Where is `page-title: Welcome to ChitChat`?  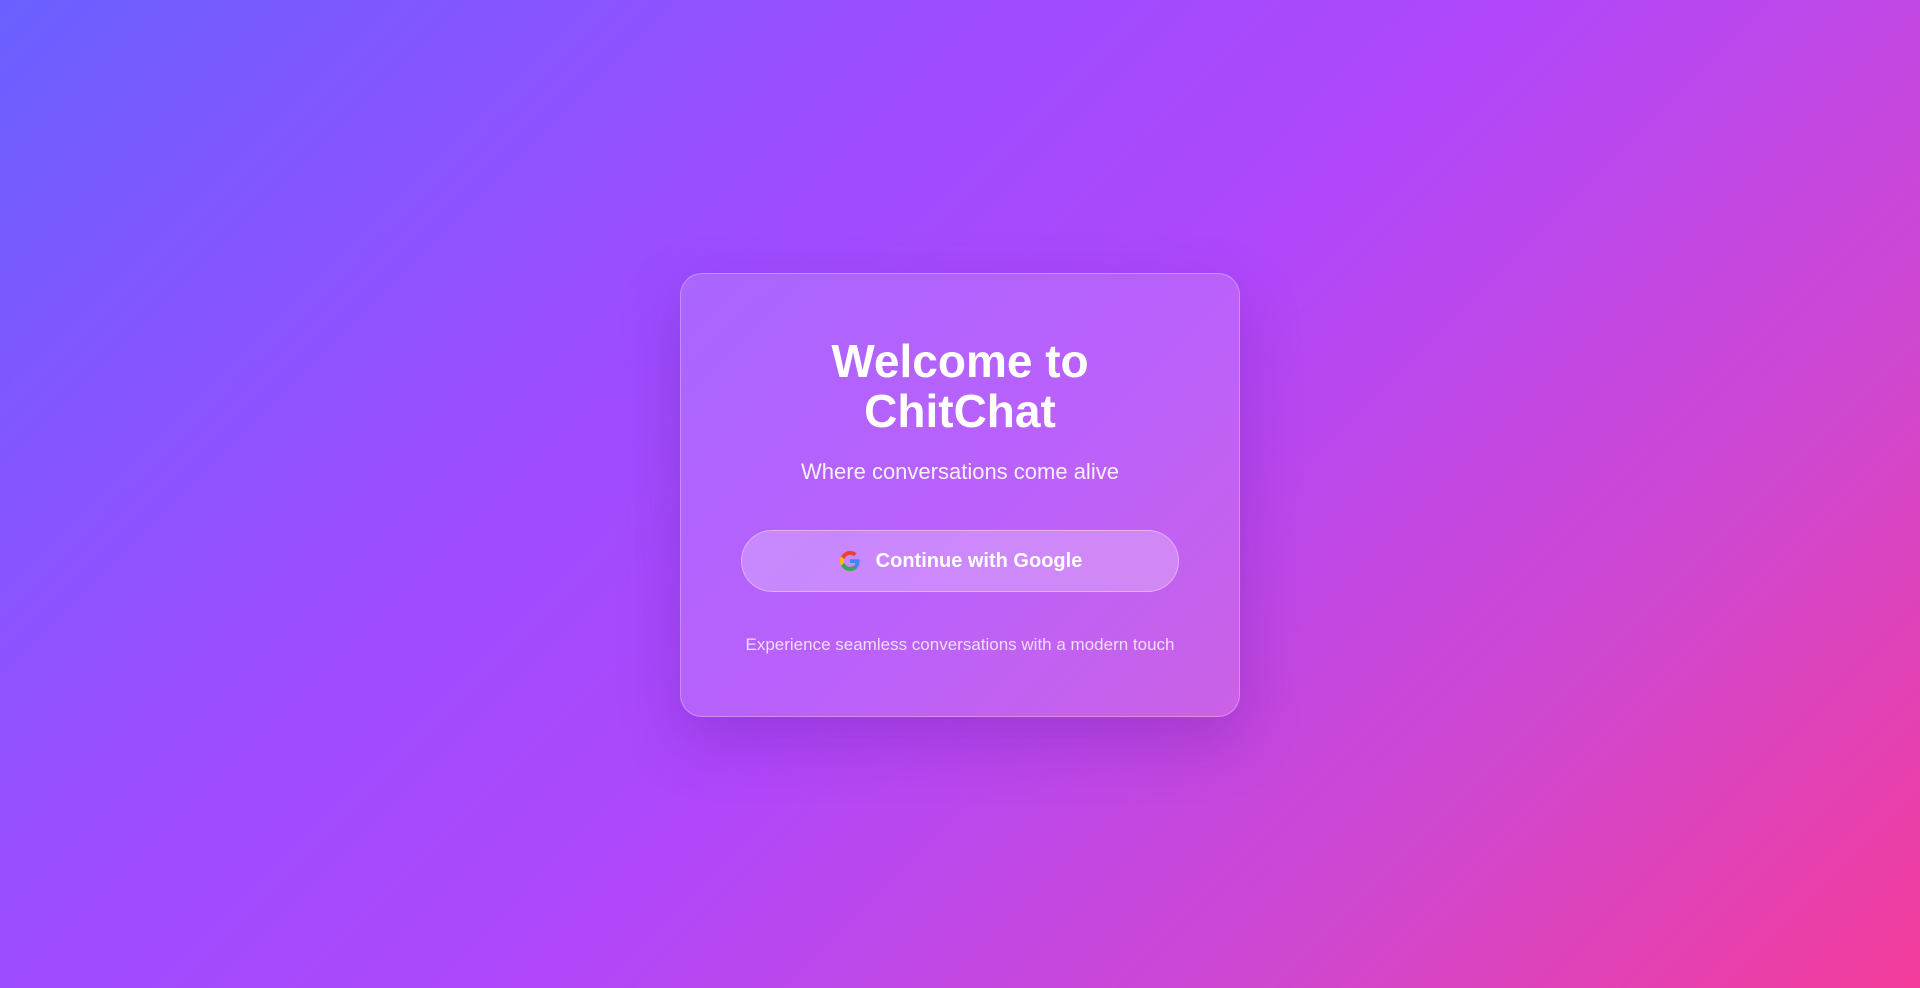 page-title: Welcome to ChitChat is located at coordinates (960, 386).